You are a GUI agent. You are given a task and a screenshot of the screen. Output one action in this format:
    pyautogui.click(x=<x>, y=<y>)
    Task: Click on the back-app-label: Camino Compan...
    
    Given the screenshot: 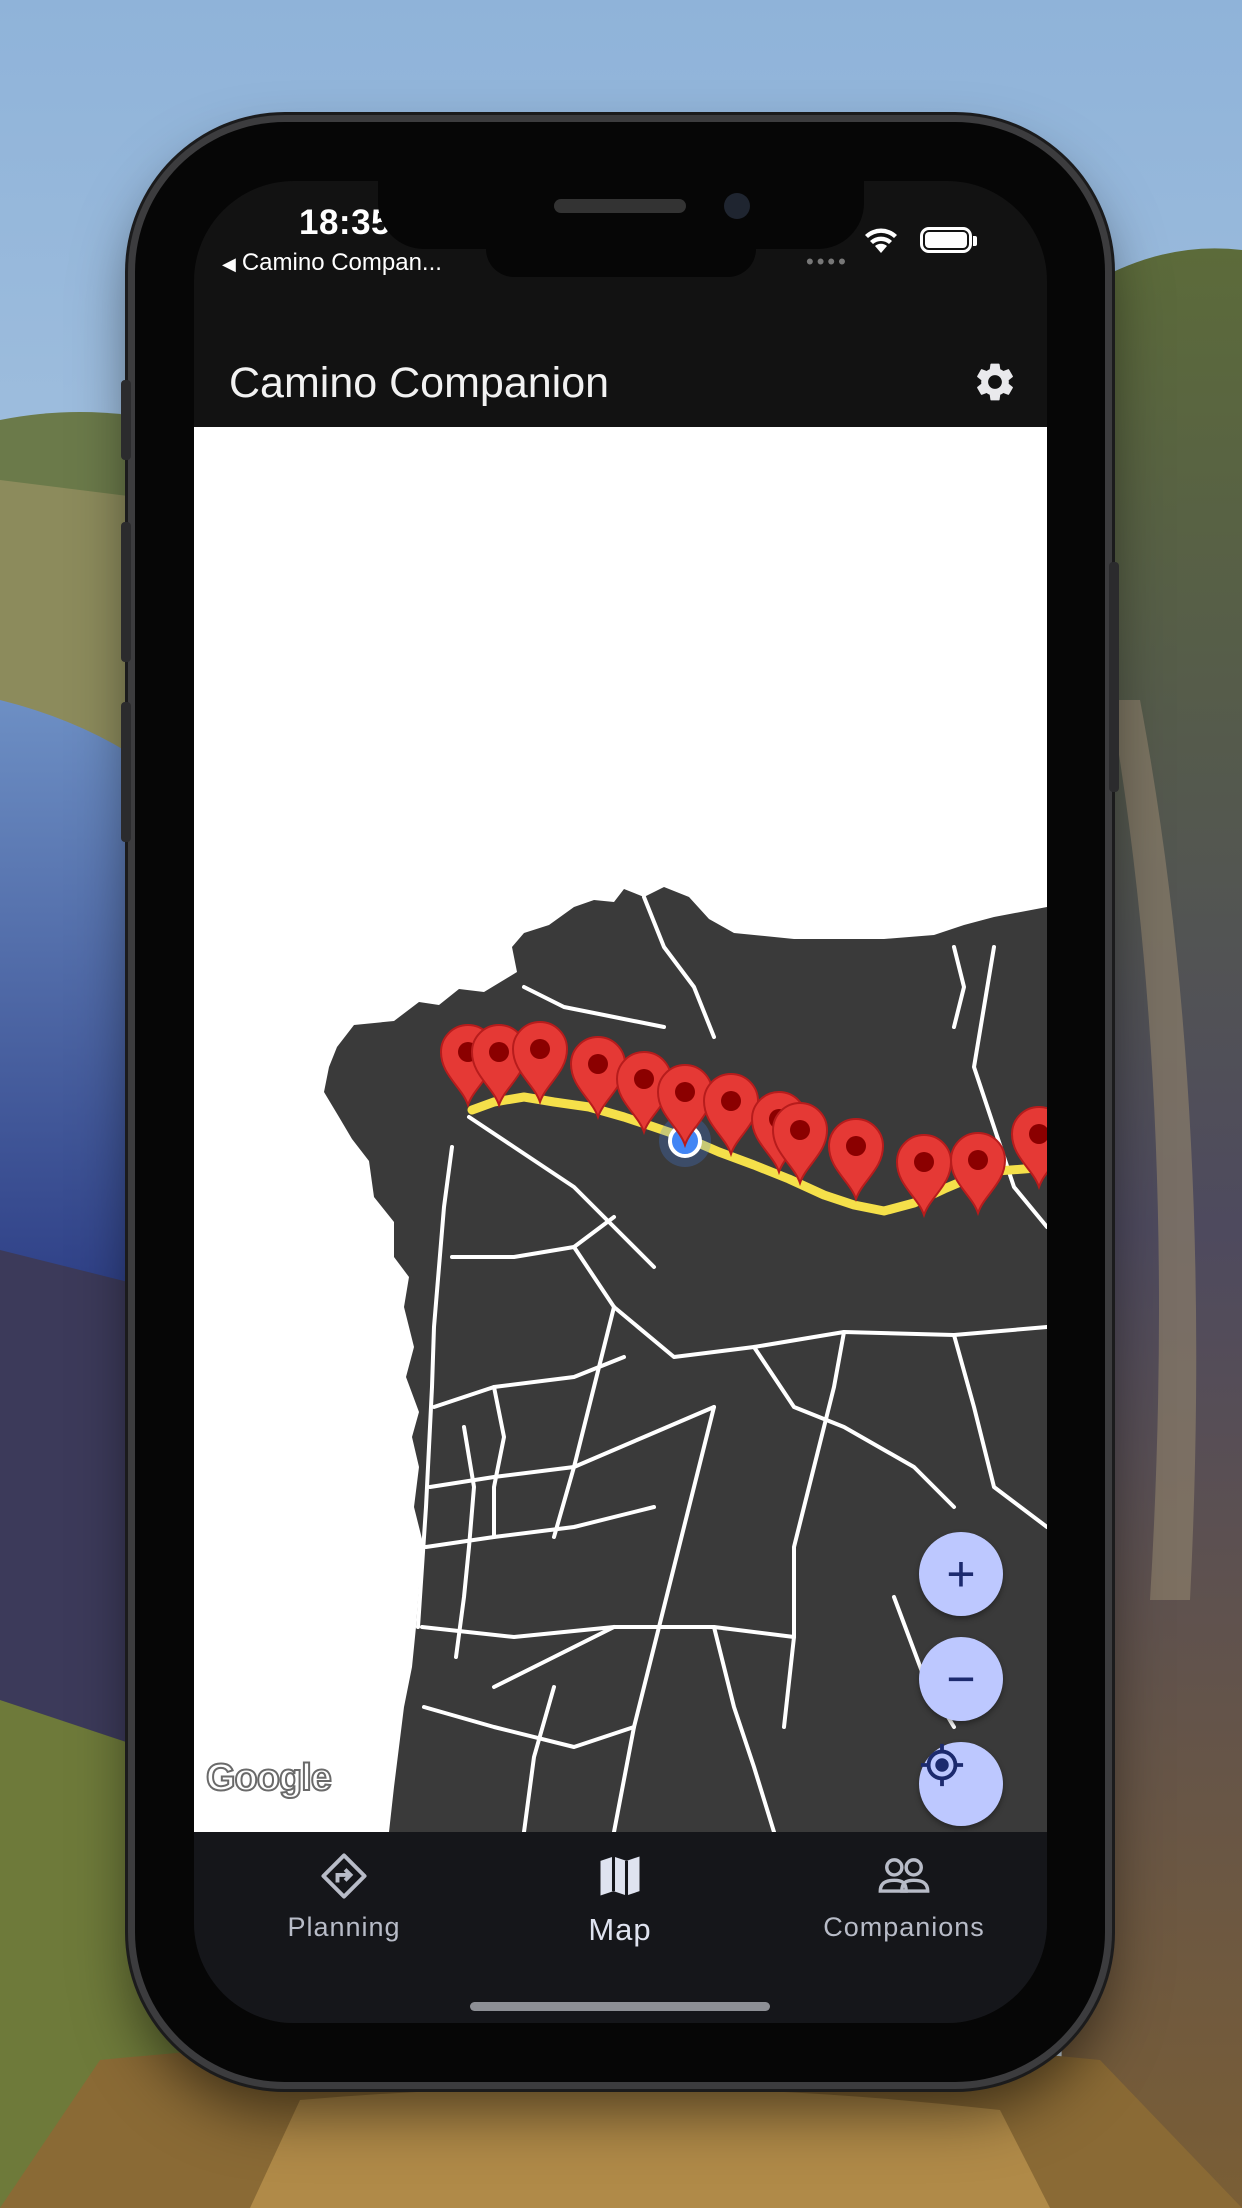 What is the action you would take?
    pyautogui.click(x=341, y=262)
    